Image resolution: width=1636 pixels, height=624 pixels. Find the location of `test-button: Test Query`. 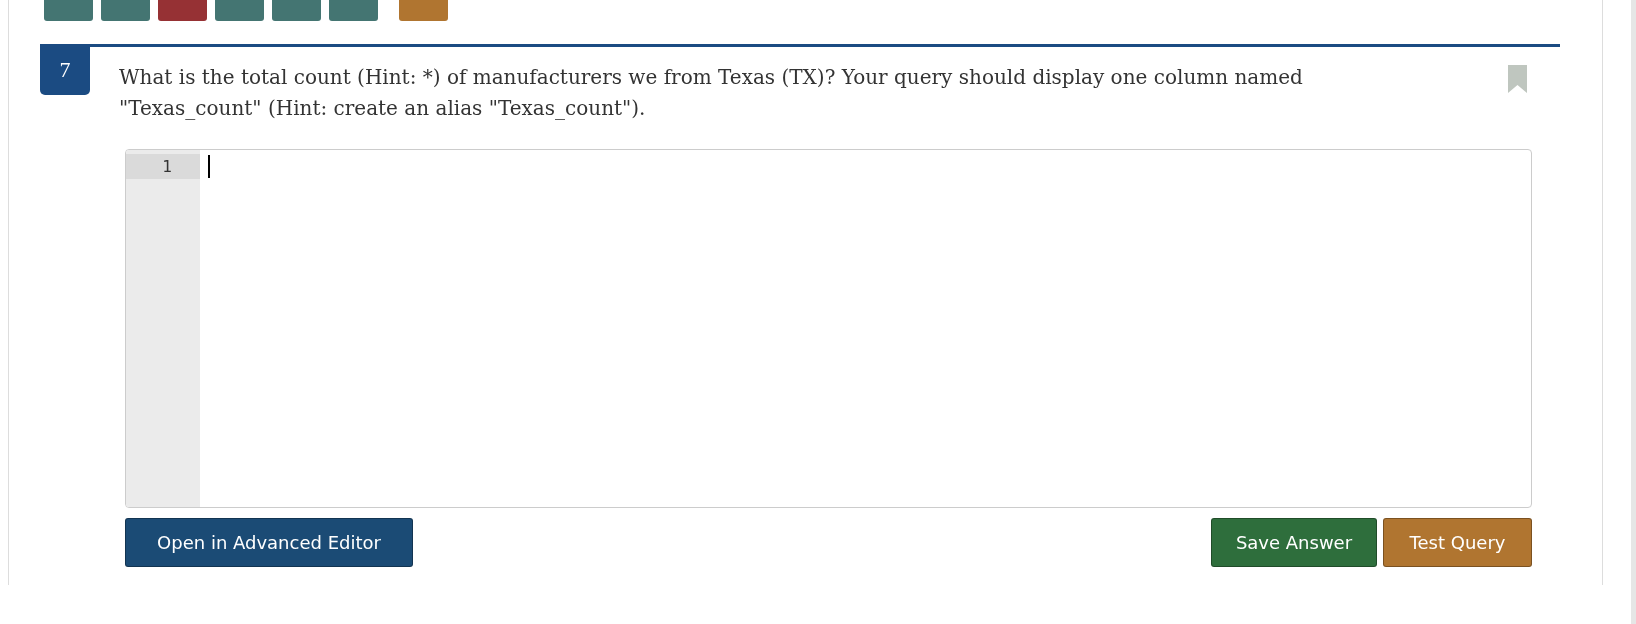

test-button: Test Query is located at coordinates (1457, 542).